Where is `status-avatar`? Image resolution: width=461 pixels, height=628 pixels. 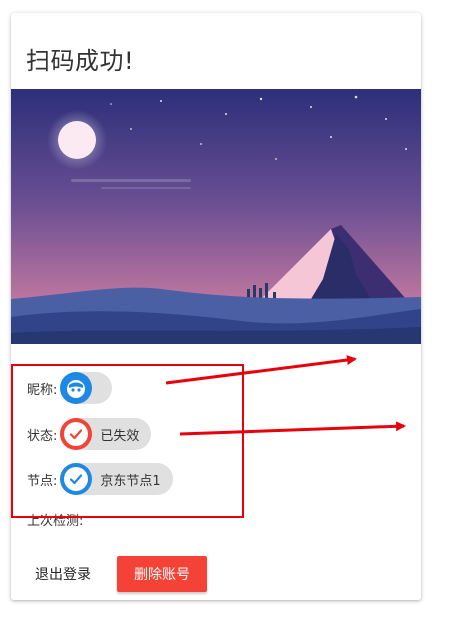
status-avatar is located at coordinates (76, 434).